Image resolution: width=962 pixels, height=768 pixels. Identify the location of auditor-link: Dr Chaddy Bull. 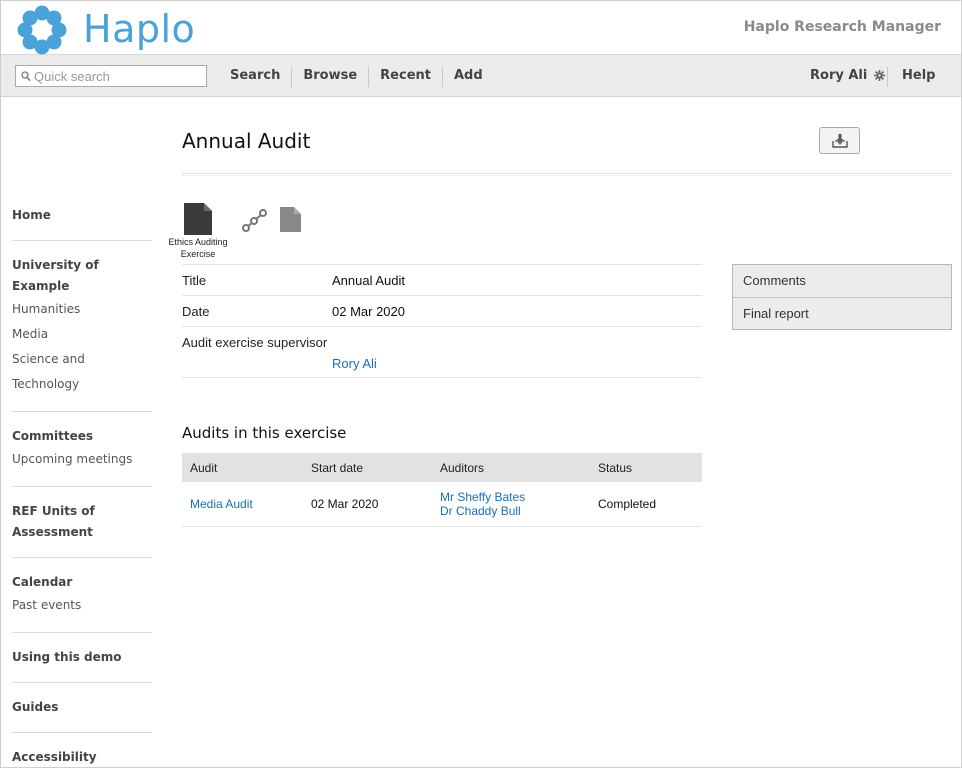
(515, 511).